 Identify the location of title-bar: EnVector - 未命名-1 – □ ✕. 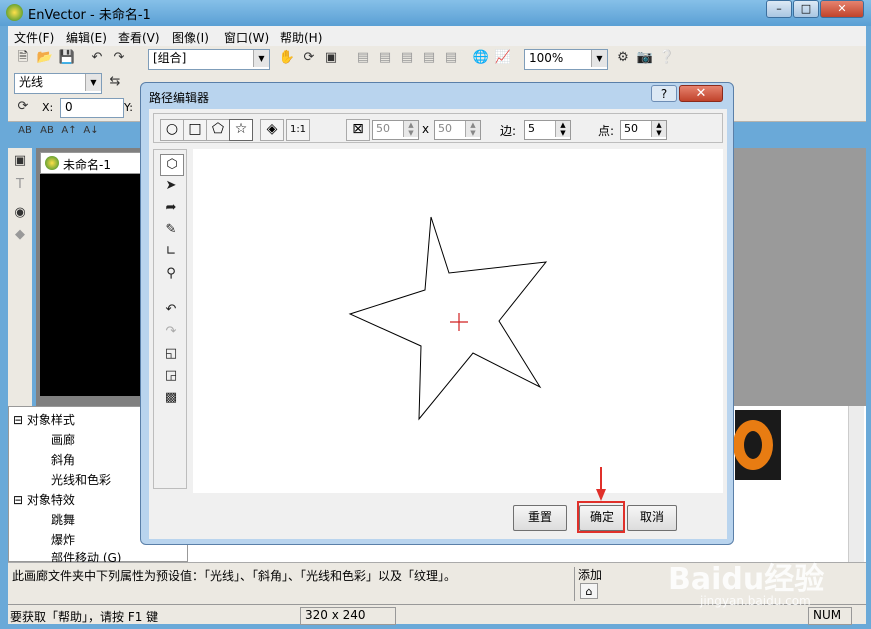
(435, 13).